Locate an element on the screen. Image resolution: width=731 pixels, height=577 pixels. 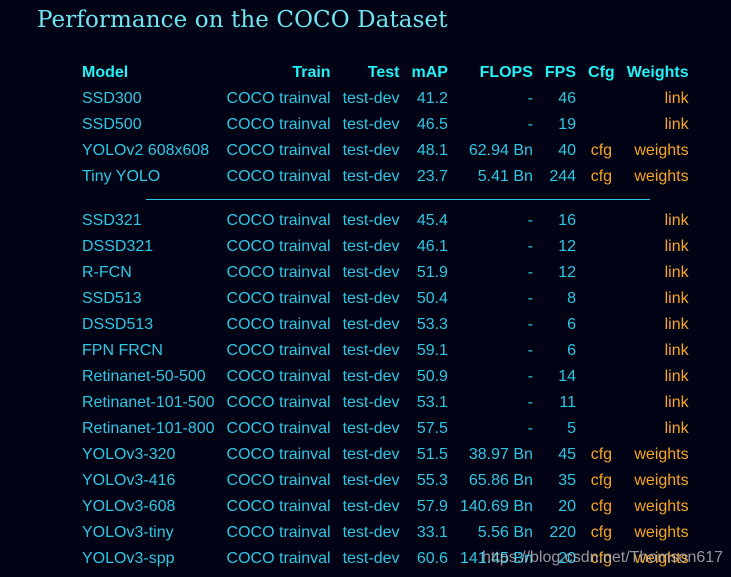
fps-cell: 35 is located at coordinates (567, 480).